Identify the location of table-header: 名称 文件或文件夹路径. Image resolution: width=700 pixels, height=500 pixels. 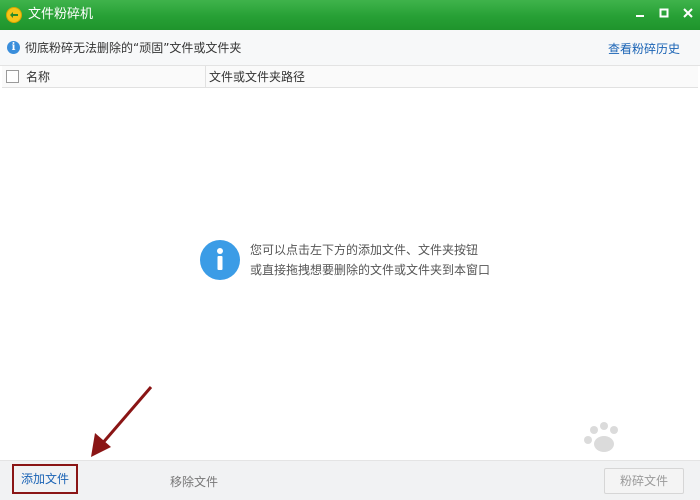
(350, 76).